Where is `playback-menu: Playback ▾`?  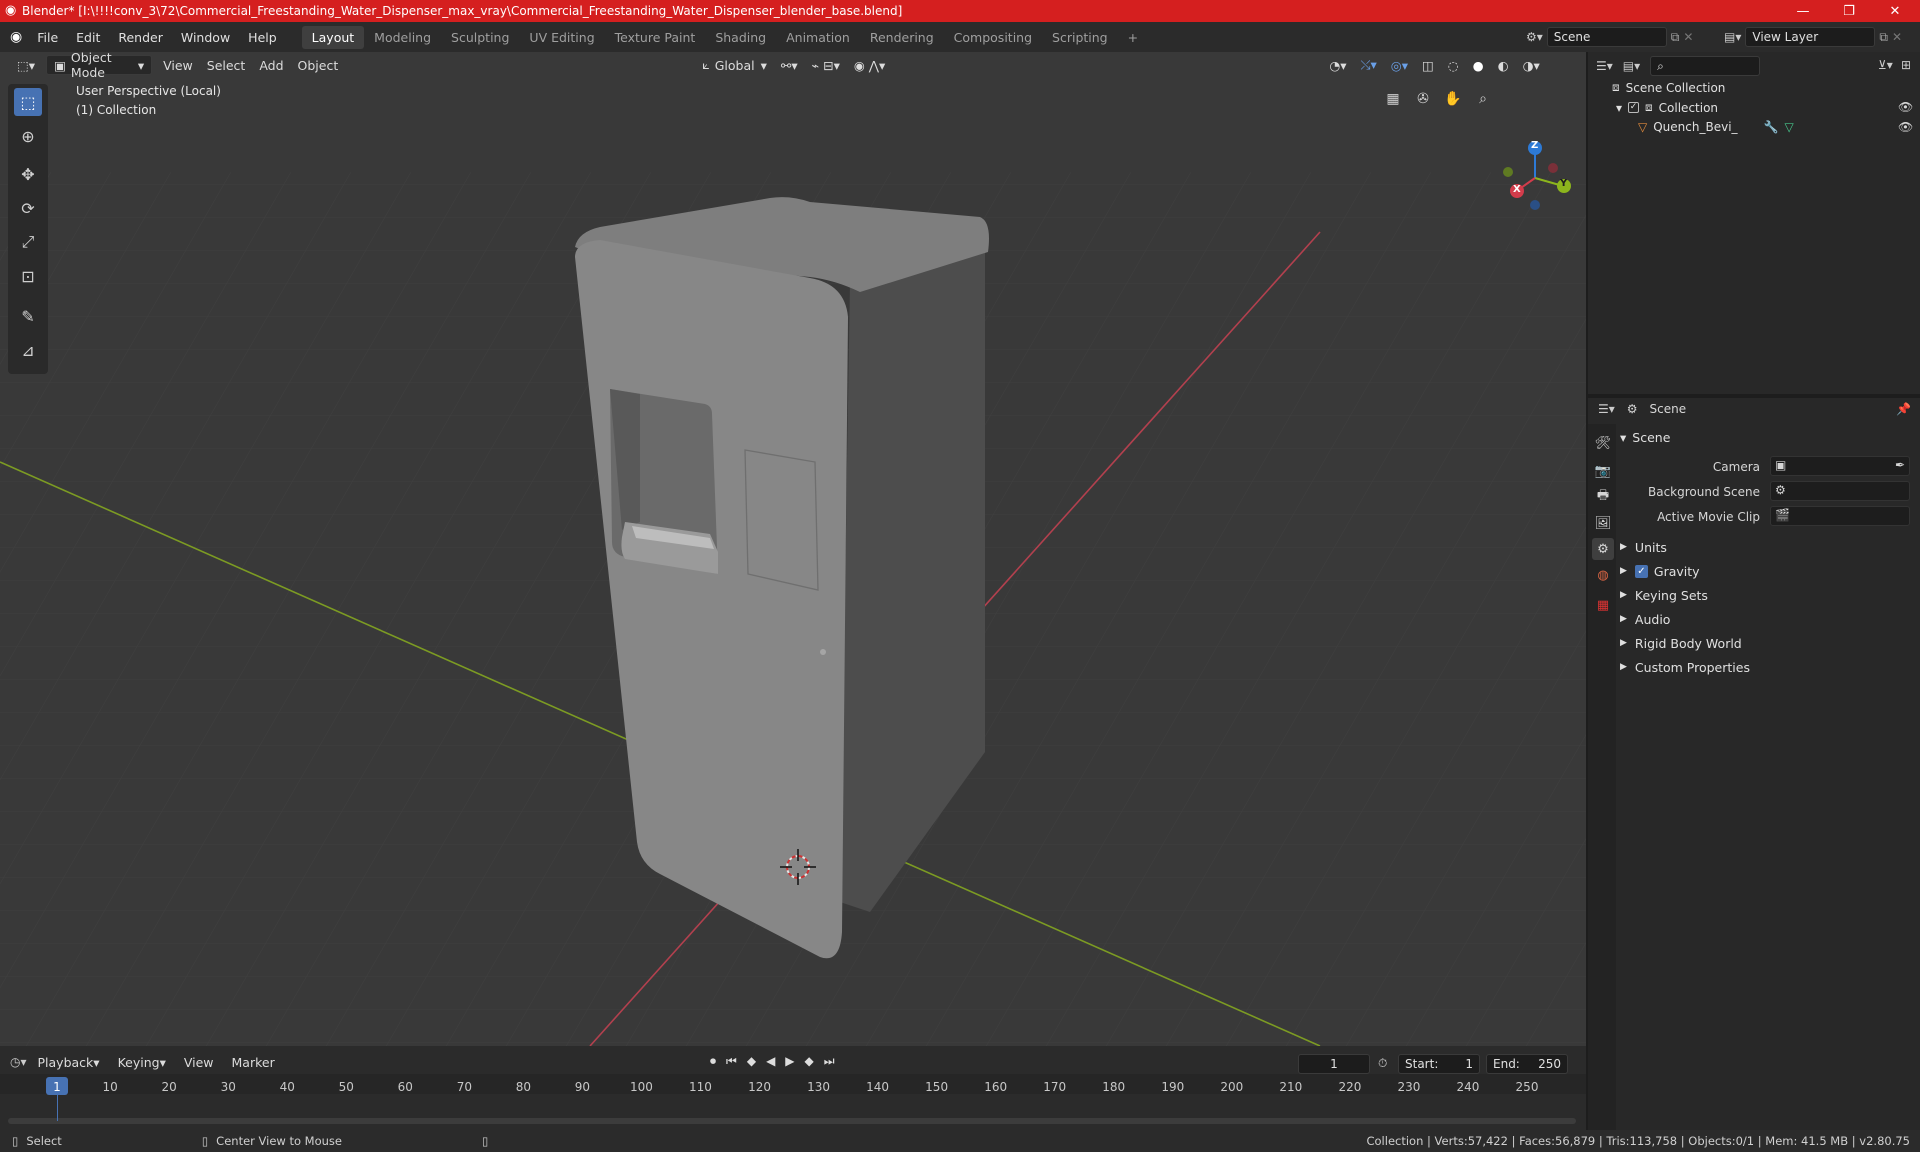
playback-menu: Playback ▾ is located at coordinates (69, 1062).